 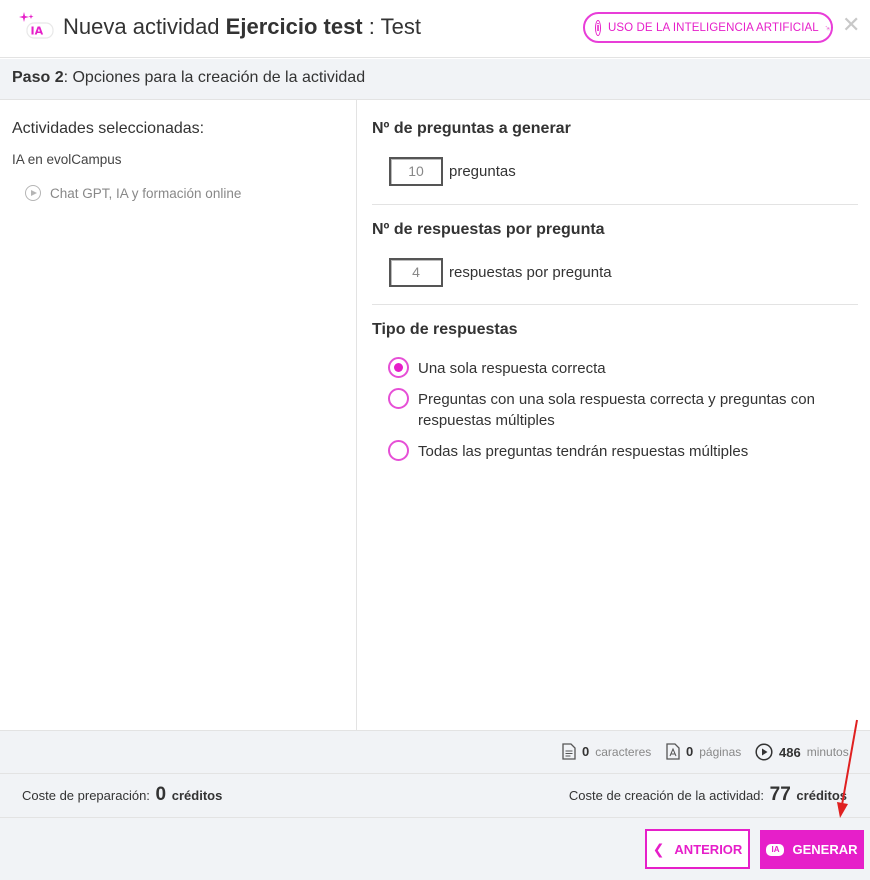 What do you see at coordinates (851, 25) in the screenshot?
I see `close-icon: ✕` at bounding box center [851, 25].